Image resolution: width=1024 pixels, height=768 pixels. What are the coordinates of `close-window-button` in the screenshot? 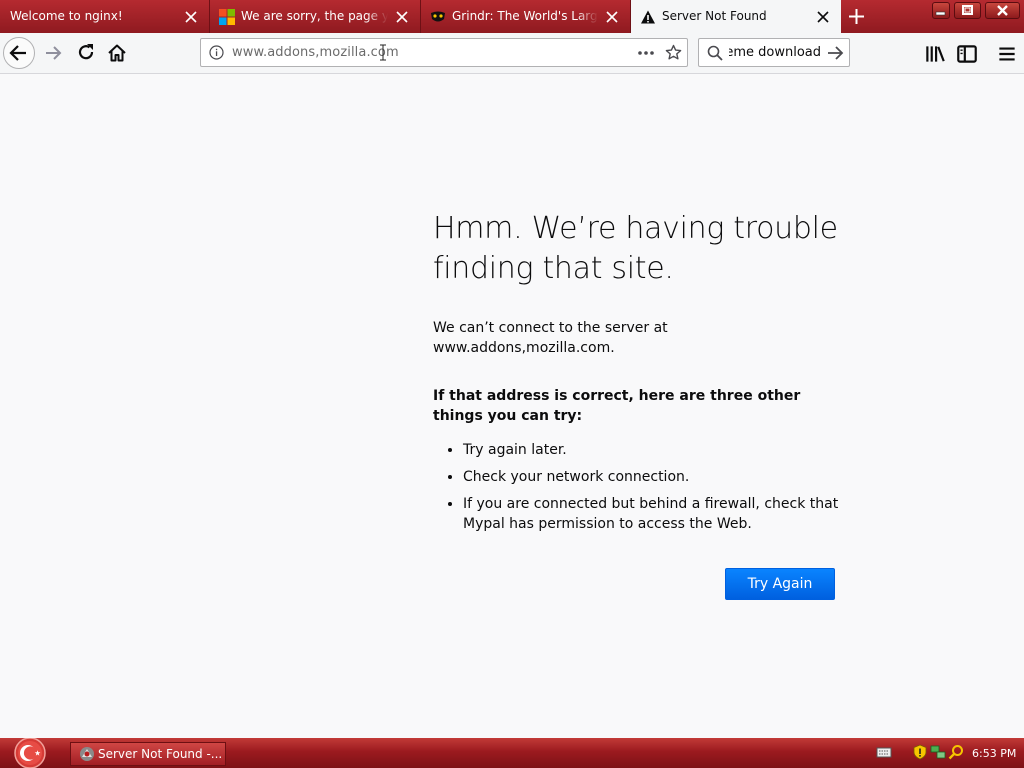 It's located at (1002, 10).